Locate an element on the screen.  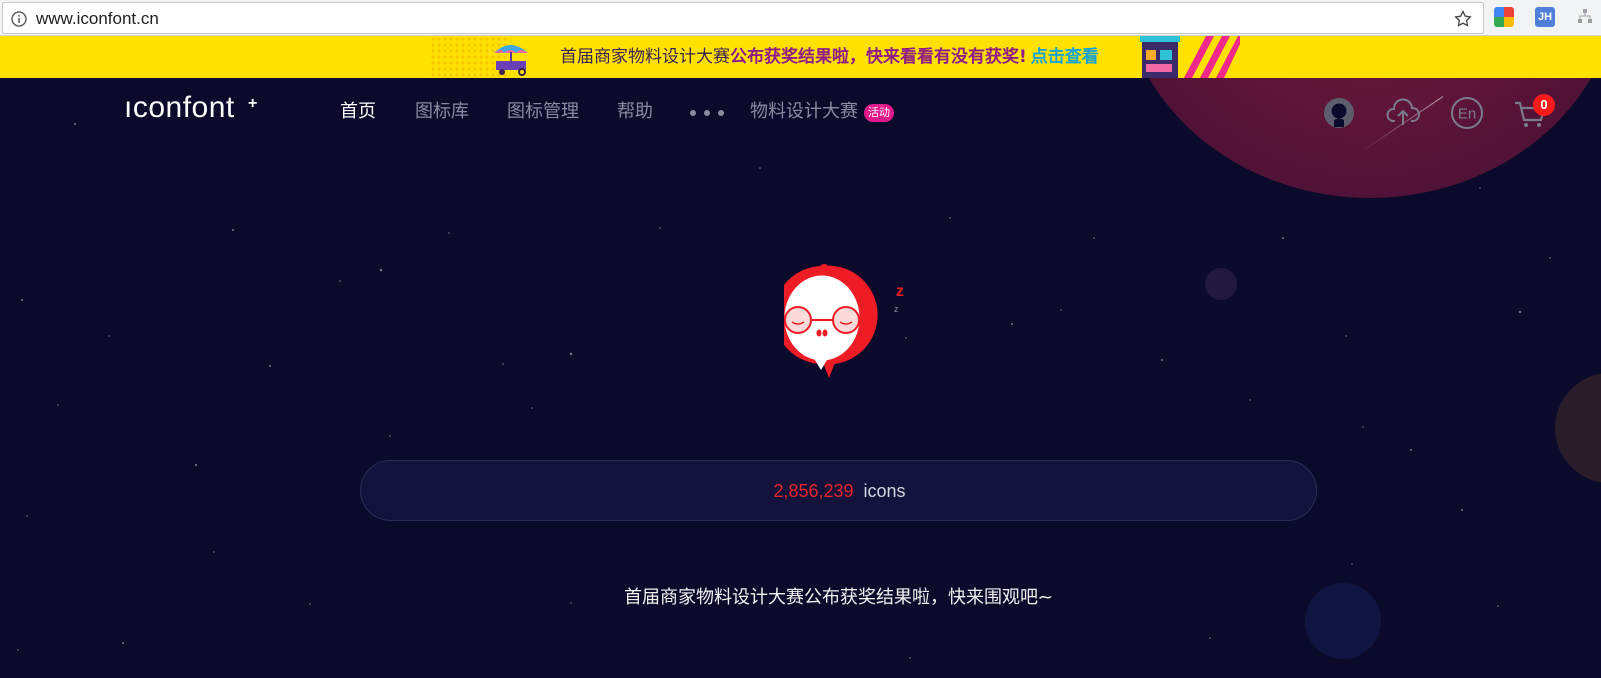
color-grid-extension-icon is located at coordinates (1504, 17).